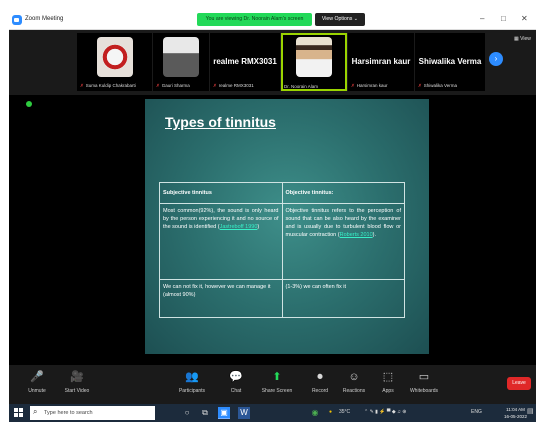 This screenshot has width=544, height=430. Describe the element at coordinates (315, 413) in the screenshot. I see `chrome-taskbar-icon: ◉` at that location.